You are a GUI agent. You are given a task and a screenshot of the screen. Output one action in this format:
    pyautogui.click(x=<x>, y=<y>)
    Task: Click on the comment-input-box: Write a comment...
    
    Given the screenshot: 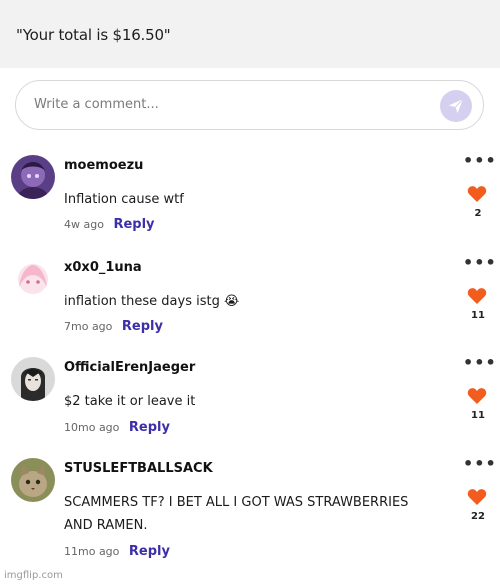 What is the action you would take?
    pyautogui.click(x=249, y=105)
    